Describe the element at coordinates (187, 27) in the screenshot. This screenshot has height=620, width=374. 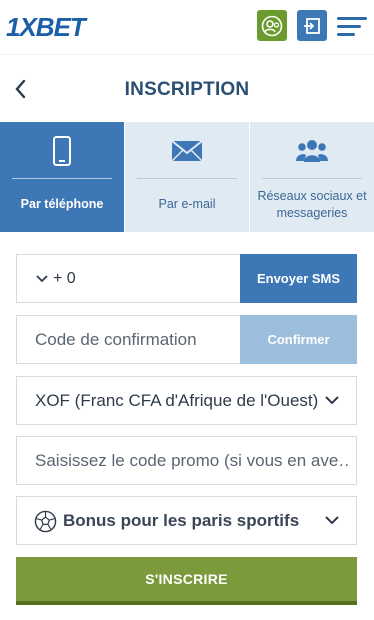
I see `top-bar: 1XBET` at that location.